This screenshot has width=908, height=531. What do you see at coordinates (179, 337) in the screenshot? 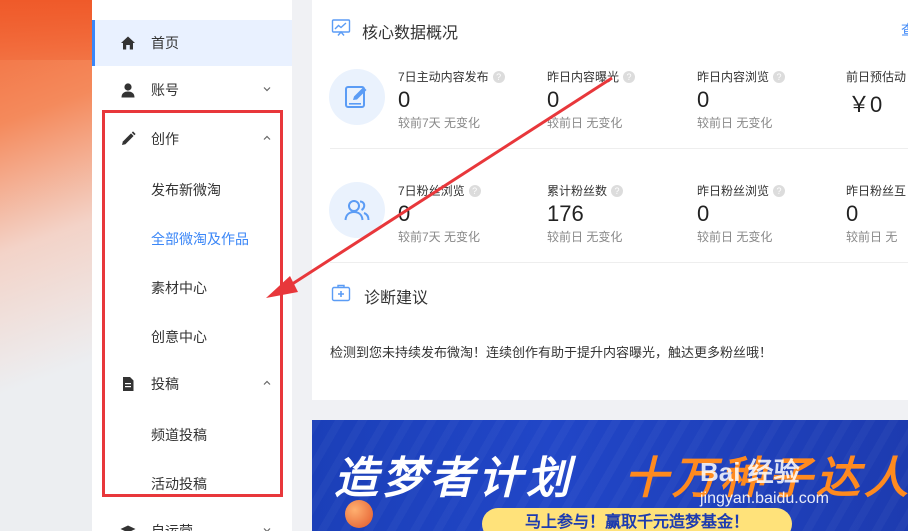
I see `sidebar-sub-creative-center: 创意中心` at bounding box center [179, 337].